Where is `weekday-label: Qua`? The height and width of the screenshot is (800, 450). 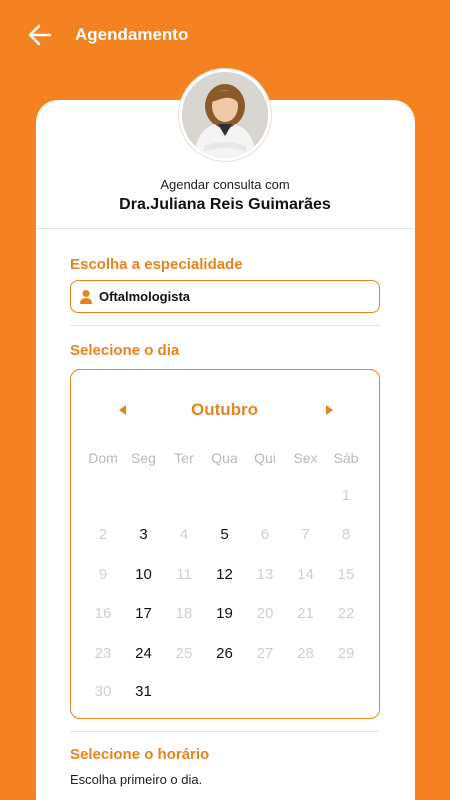 weekday-label: Qua is located at coordinates (224, 458).